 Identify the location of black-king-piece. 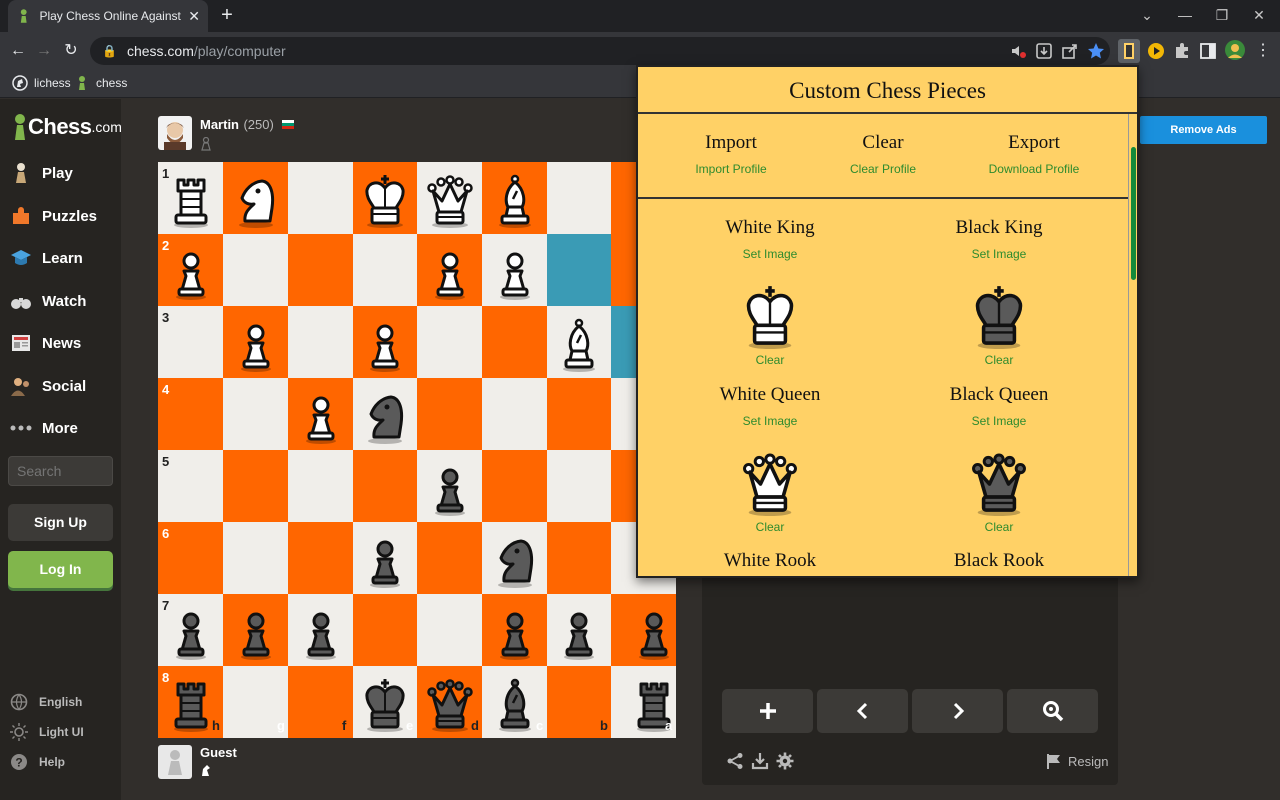
(385, 705).